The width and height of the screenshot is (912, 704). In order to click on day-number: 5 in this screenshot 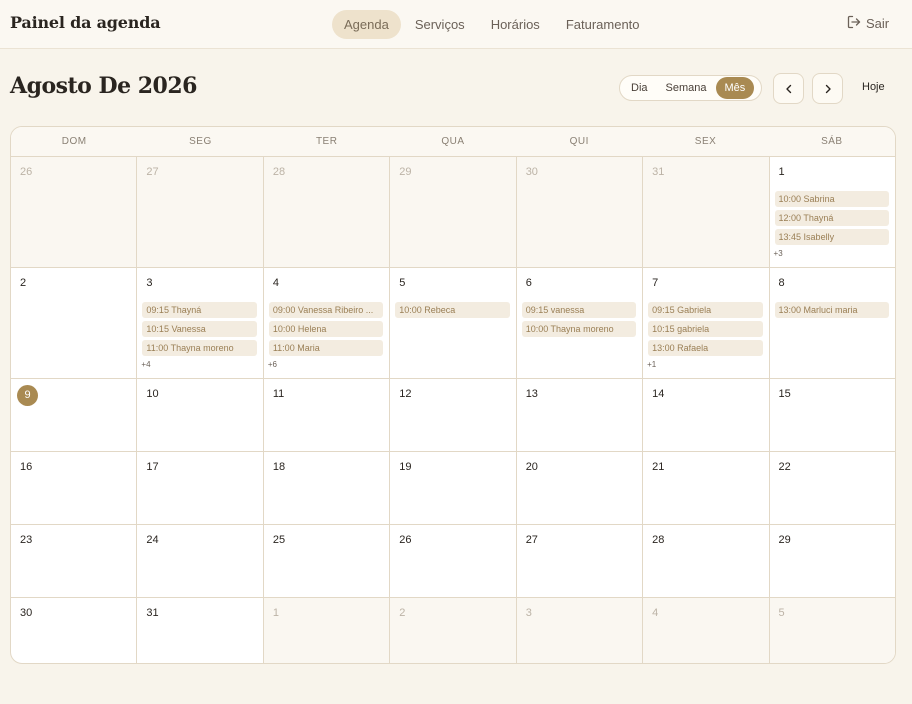, I will do `click(781, 613)`.